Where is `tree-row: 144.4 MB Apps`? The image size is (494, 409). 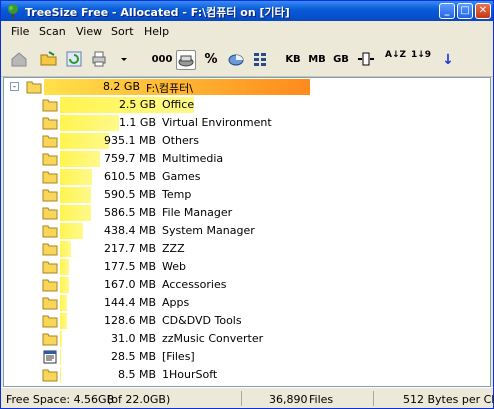
tree-row: 144.4 MB Apps is located at coordinates (247, 303).